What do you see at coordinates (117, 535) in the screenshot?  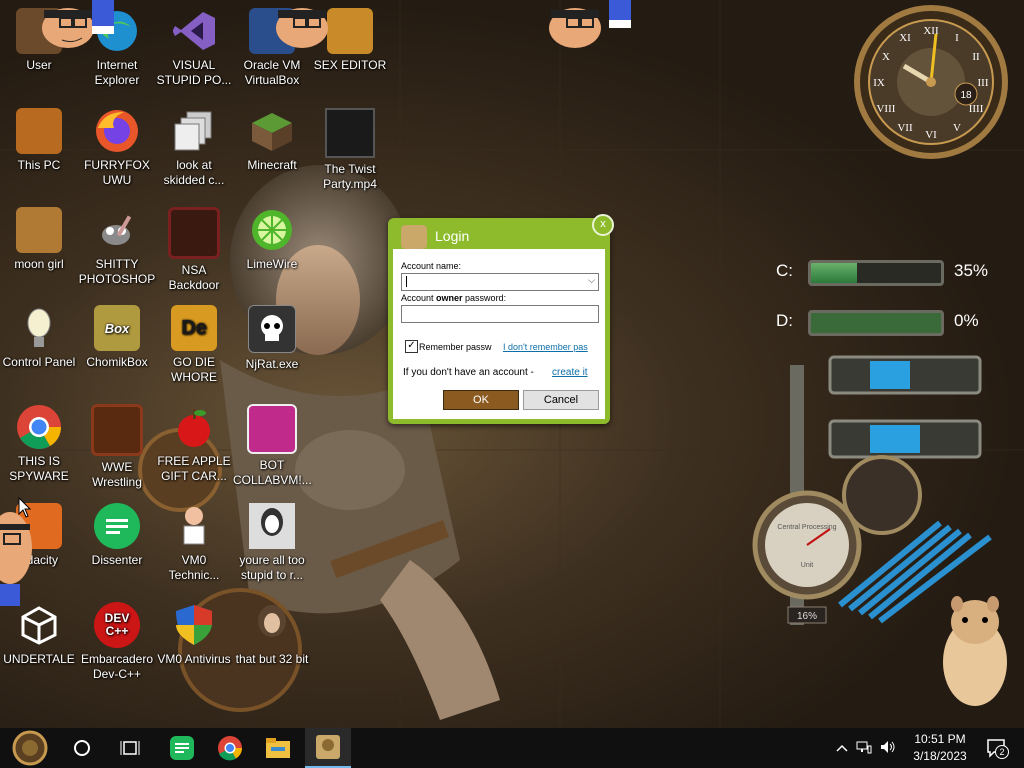 I see `desktop-icon-dissenter: Dissenter` at bounding box center [117, 535].